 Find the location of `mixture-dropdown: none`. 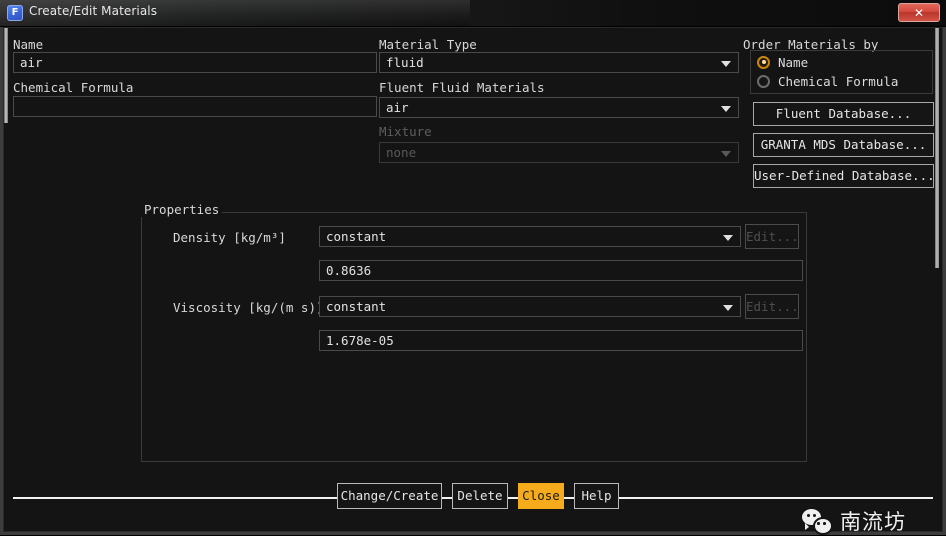

mixture-dropdown: none is located at coordinates (559, 152).